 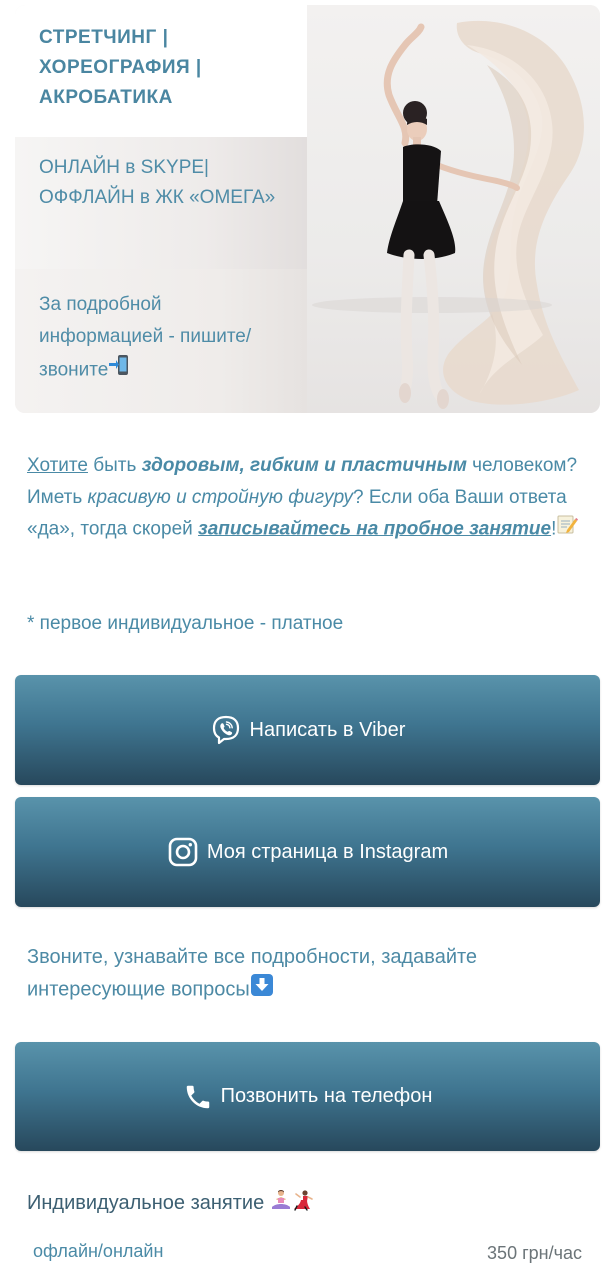 I want to click on trial-lesson-link: записывайтесь на пробное занятие, so click(x=374, y=528).